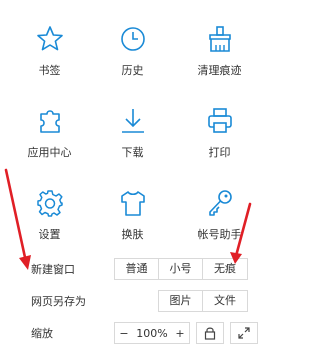 The height and width of the screenshot is (355, 320). What do you see at coordinates (132, 234) in the screenshot?
I see `skin-label: 换肤` at bounding box center [132, 234].